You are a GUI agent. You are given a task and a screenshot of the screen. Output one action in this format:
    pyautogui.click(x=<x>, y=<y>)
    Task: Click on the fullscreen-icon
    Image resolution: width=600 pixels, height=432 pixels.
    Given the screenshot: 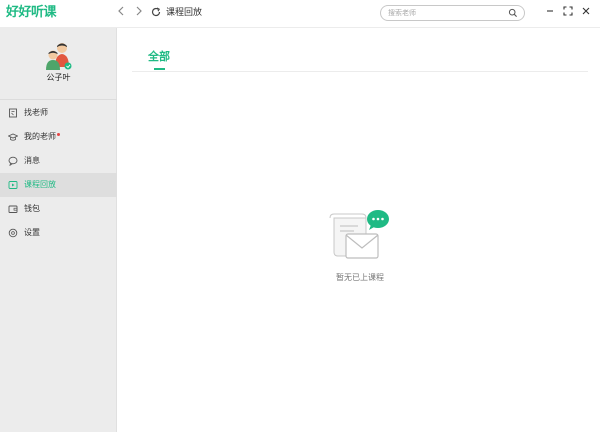 What is the action you would take?
    pyautogui.click(x=568, y=11)
    